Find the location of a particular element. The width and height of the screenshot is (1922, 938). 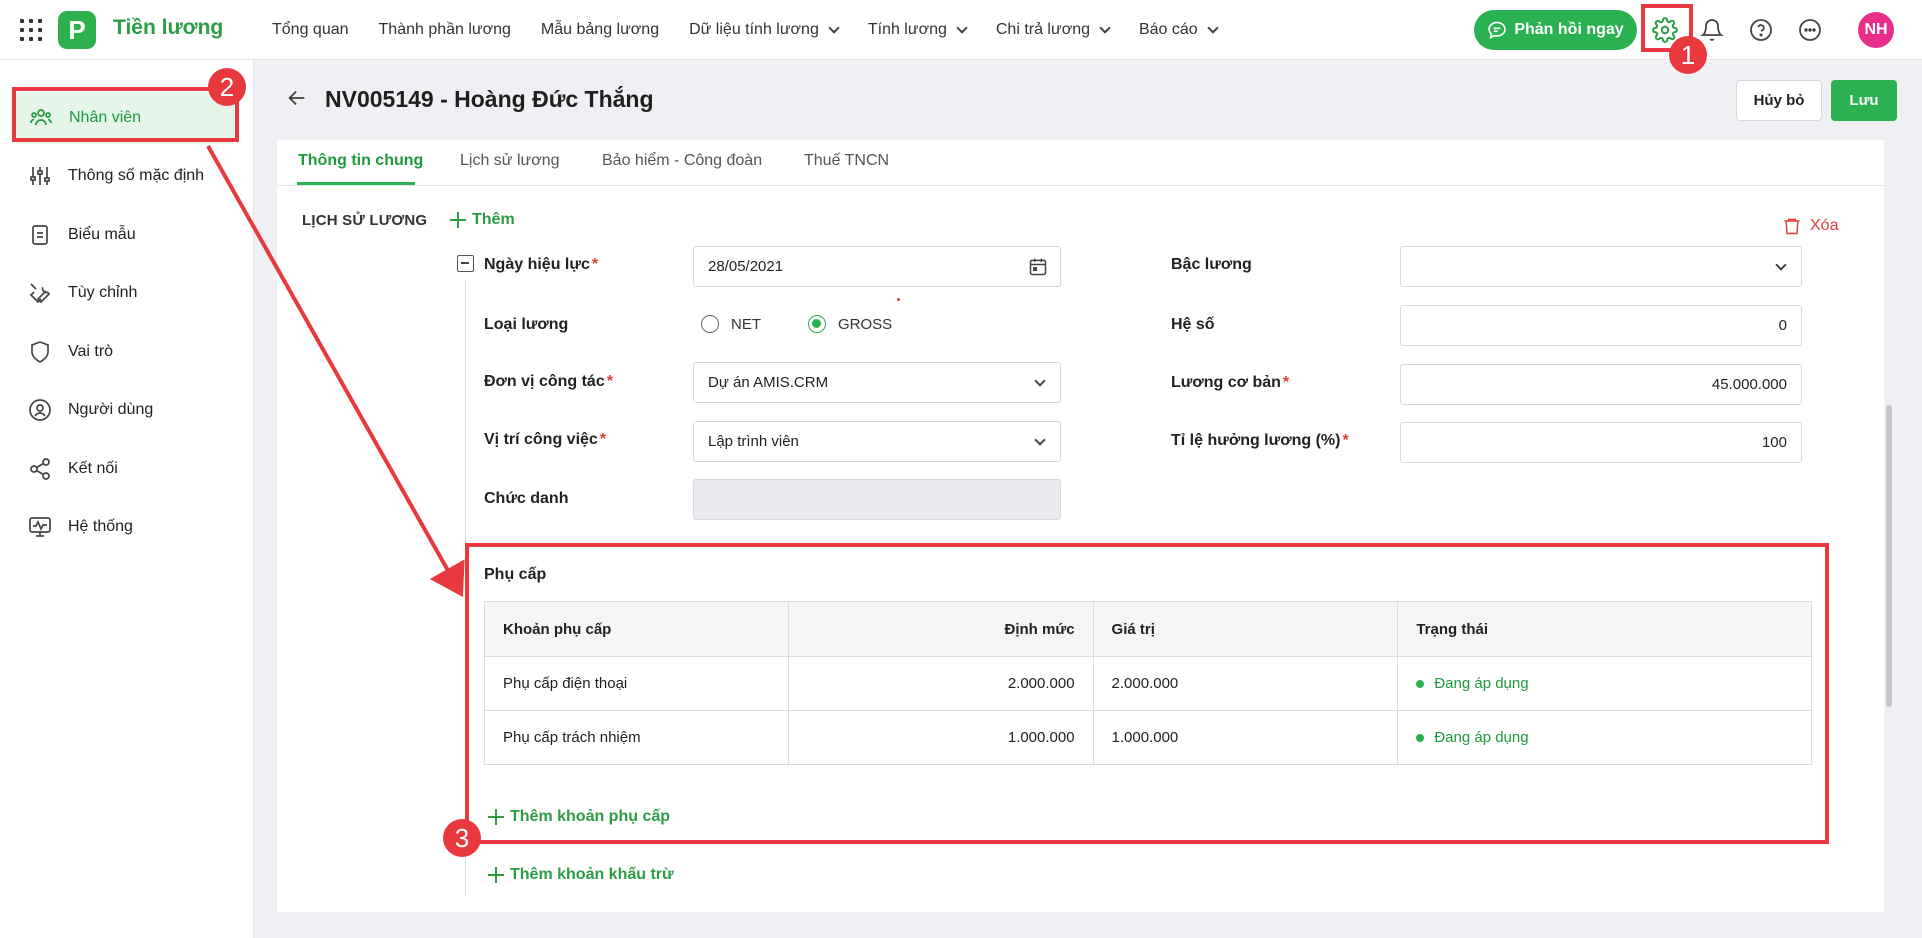

grade-label: Bậc lương is located at coordinates (1211, 264).